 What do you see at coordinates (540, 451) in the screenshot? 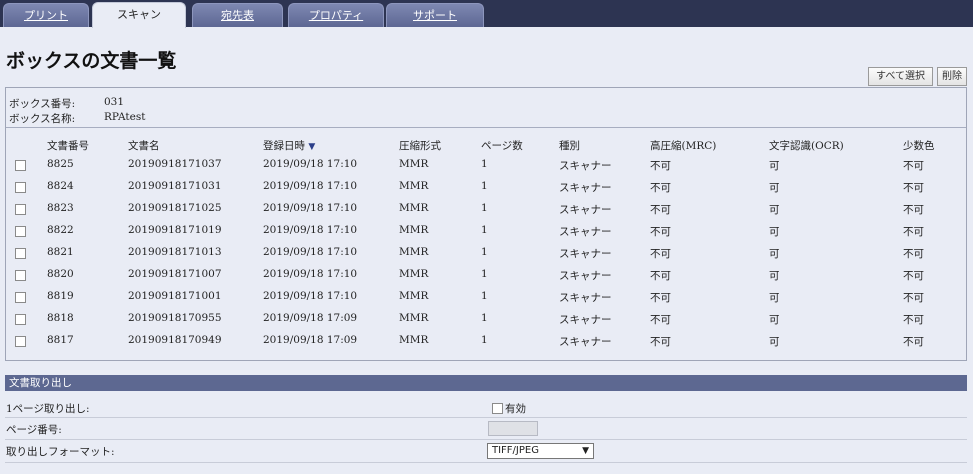
I see `format-select: TIFF/JPEG ▼` at bounding box center [540, 451].